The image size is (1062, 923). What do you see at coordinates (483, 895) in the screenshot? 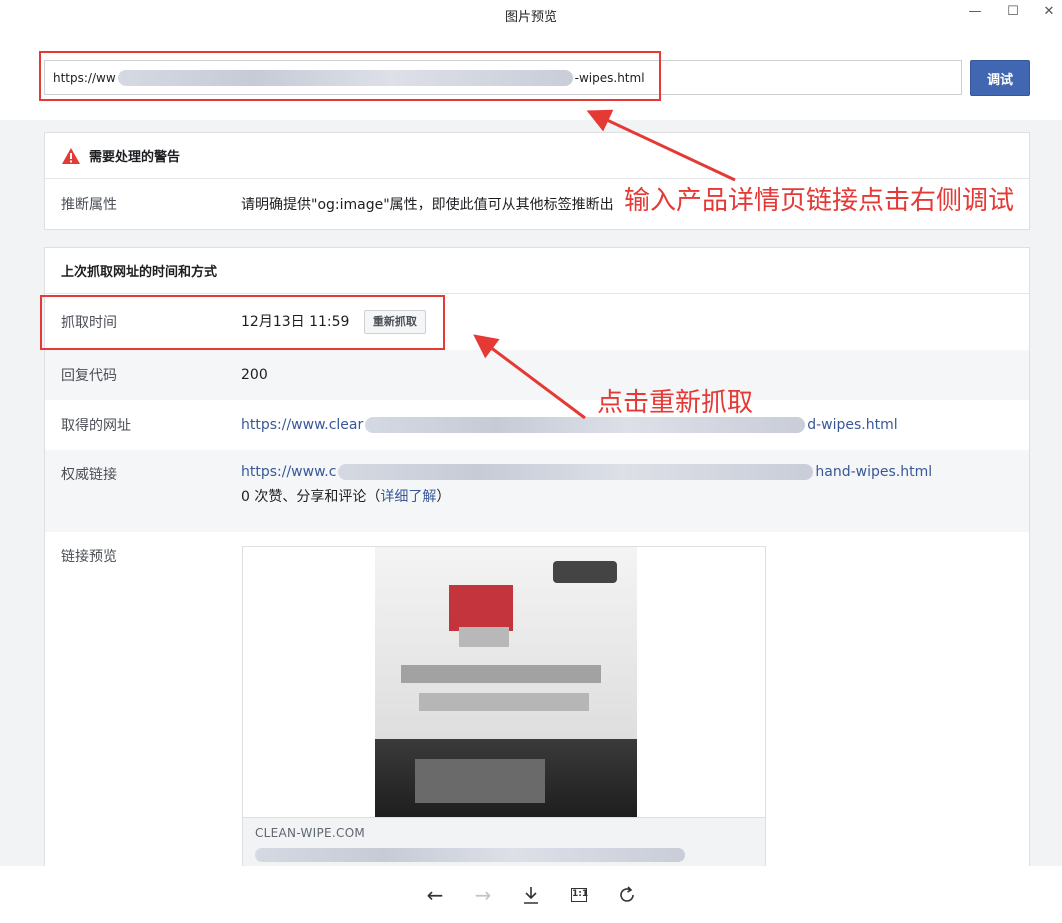
I see `forward-arrow-icon: →` at bounding box center [483, 895].